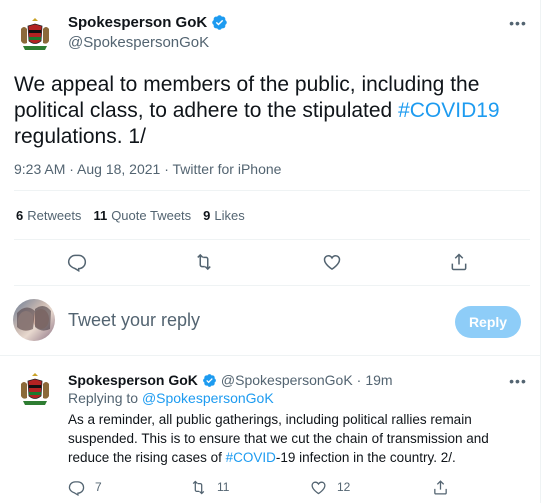 The width and height of the screenshot is (559, 503). I want to click on quote-tweets-stat: 11 Quote Tweets, so click(142, 215).